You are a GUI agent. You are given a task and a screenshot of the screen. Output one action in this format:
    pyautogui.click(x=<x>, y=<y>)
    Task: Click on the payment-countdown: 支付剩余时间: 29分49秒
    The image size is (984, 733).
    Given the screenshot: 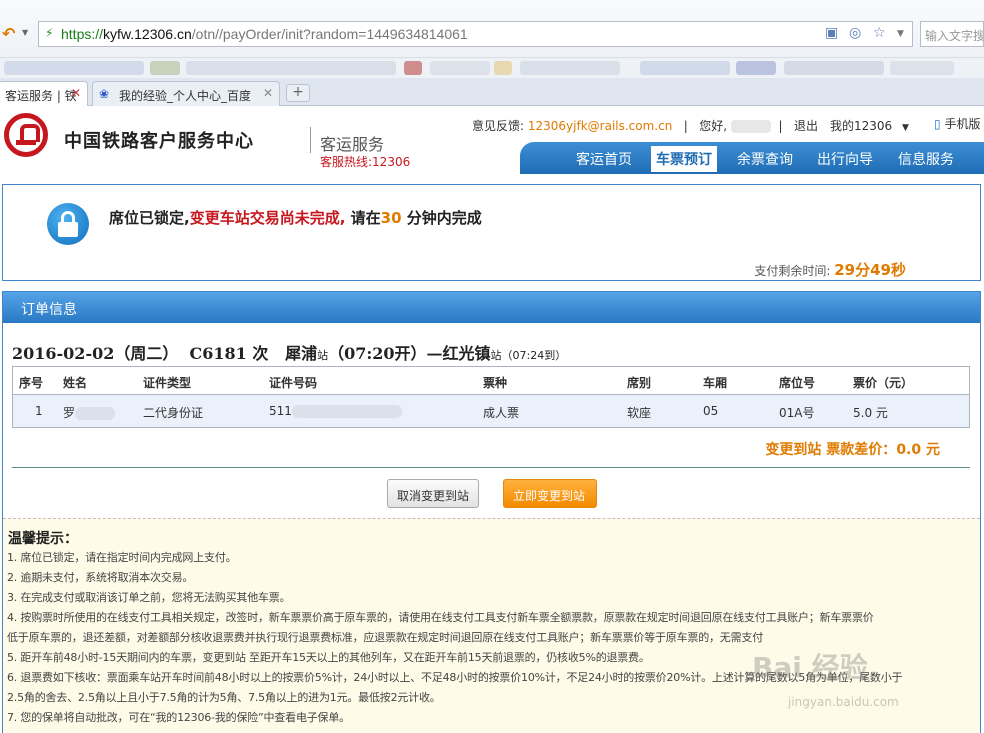 What is the action you would take?
    pyautogui.click(x=830, y=270)
    